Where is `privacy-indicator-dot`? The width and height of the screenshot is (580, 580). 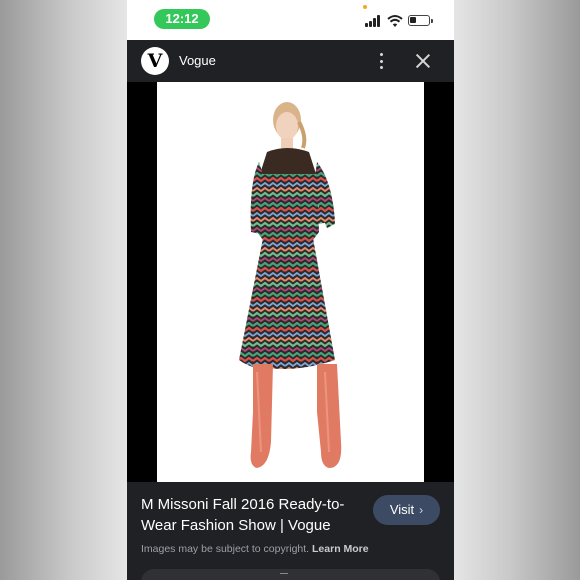 privacy-indicator-dot is located at coordinates (365, 7).